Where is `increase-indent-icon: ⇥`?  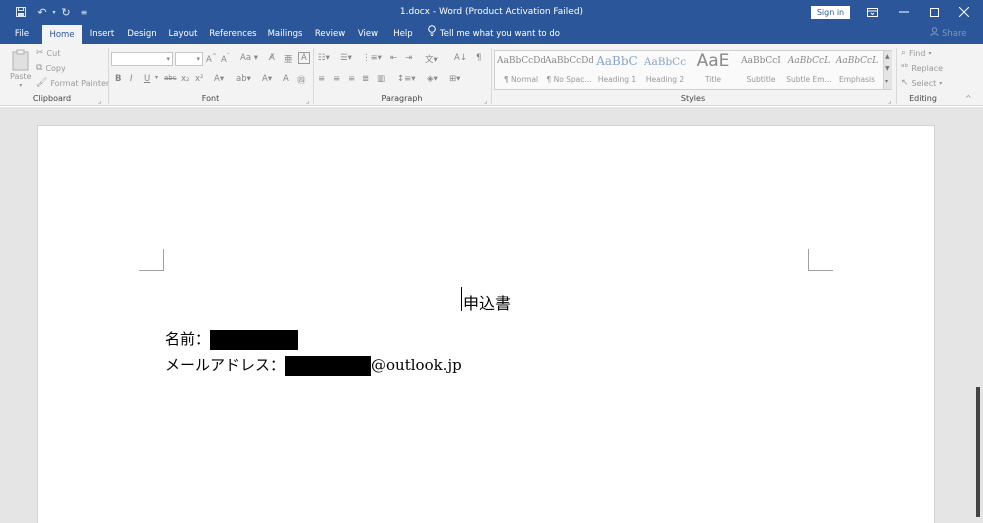
increase-indent-icon: ⇥ is located at coordinates (408, 58).